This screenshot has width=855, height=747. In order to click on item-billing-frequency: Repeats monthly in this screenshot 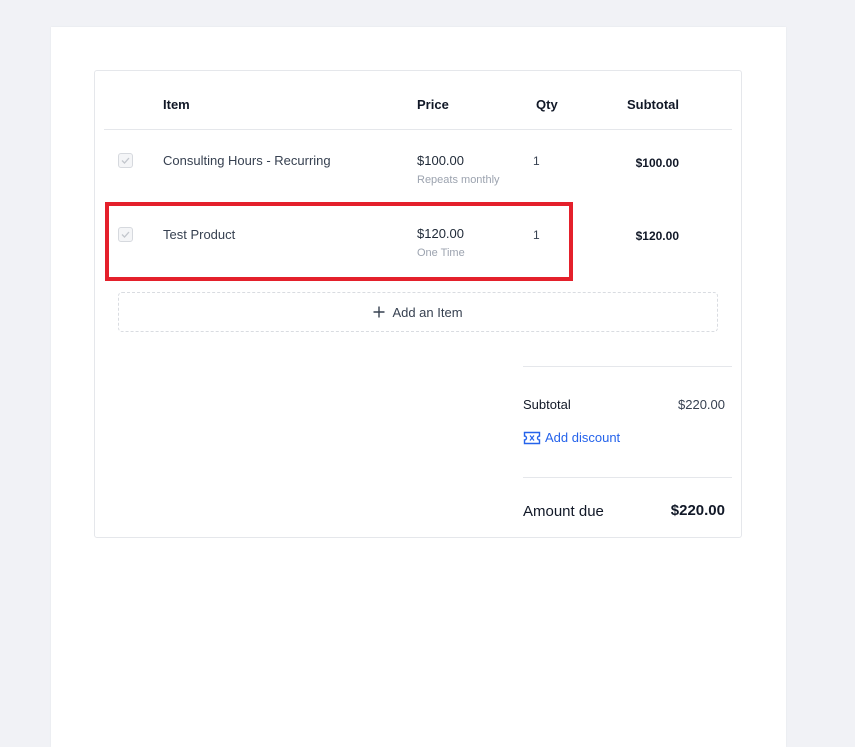, I will do `click(458, 180)`.